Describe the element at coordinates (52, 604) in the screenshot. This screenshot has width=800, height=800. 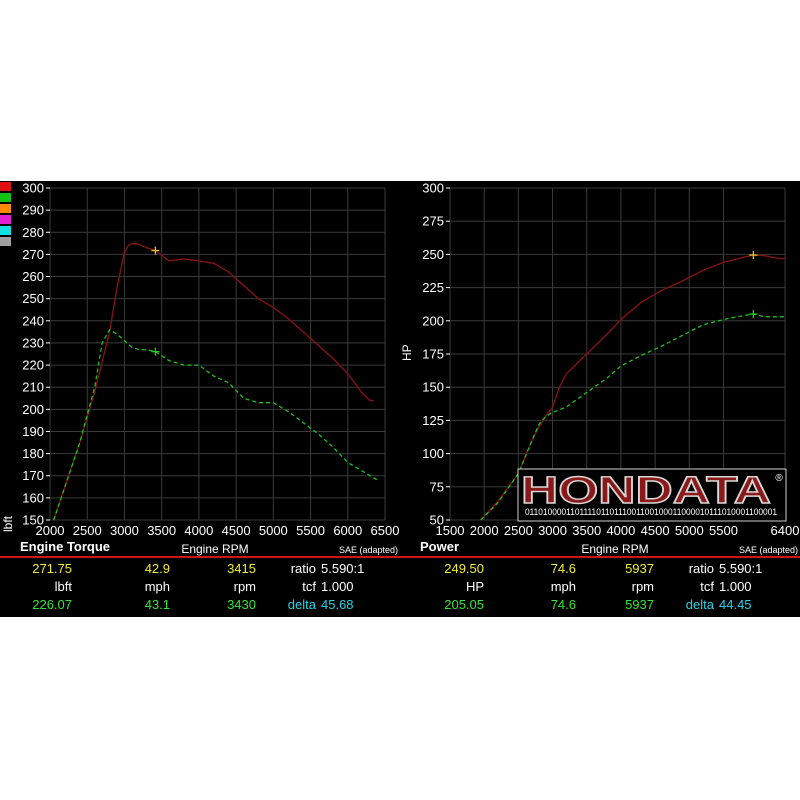
I see `torque-run2-value: 226.07` at that location.